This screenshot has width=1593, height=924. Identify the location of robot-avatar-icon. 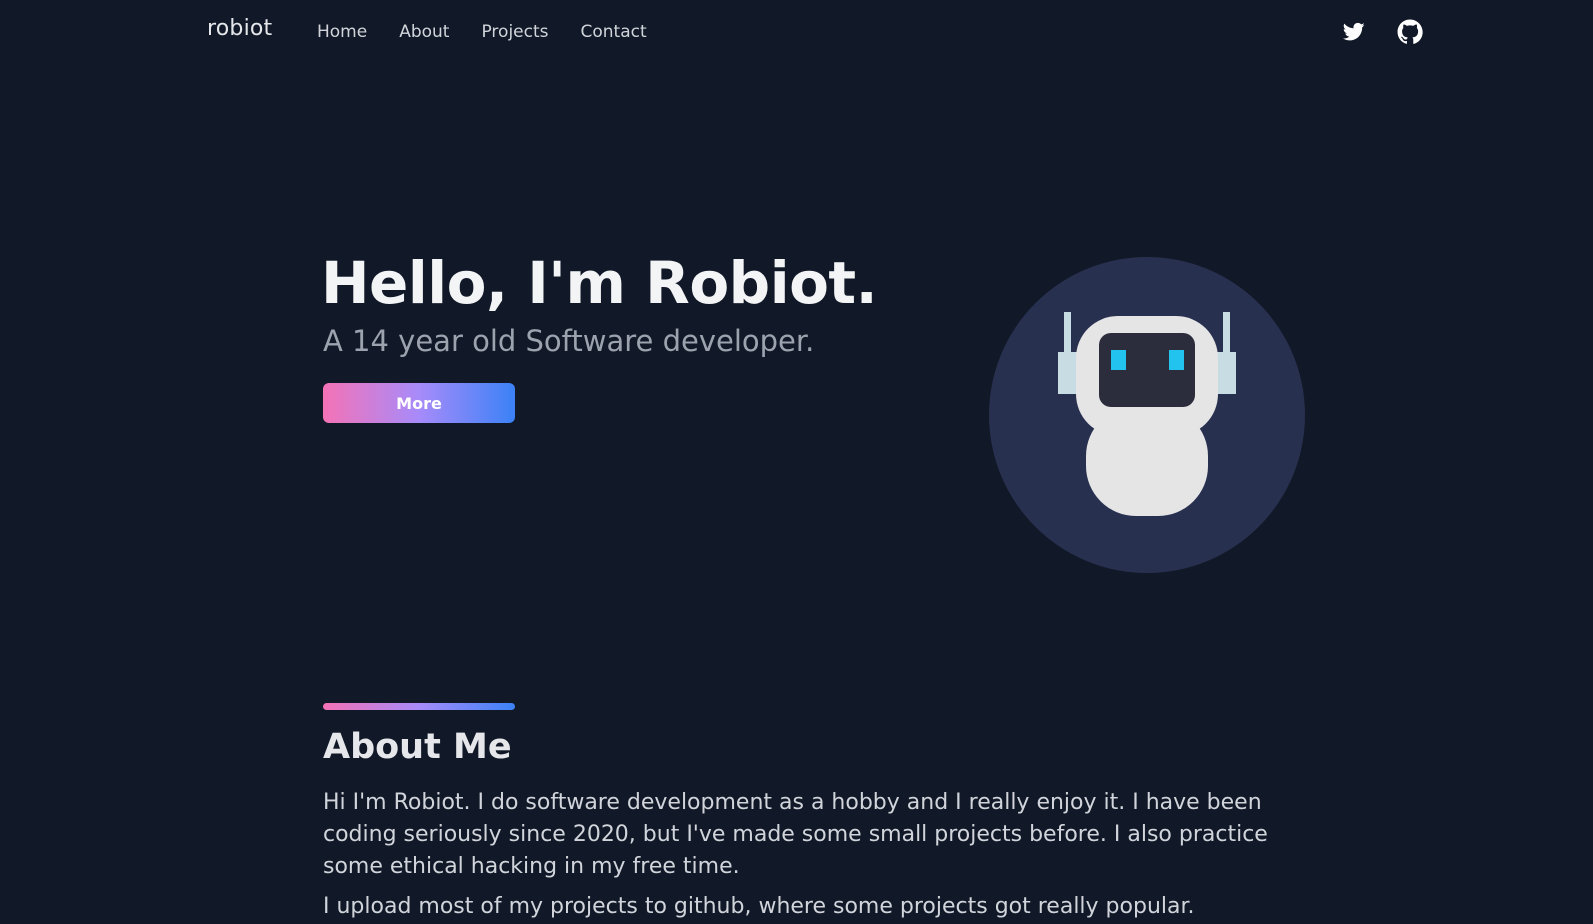
(1147, 415).